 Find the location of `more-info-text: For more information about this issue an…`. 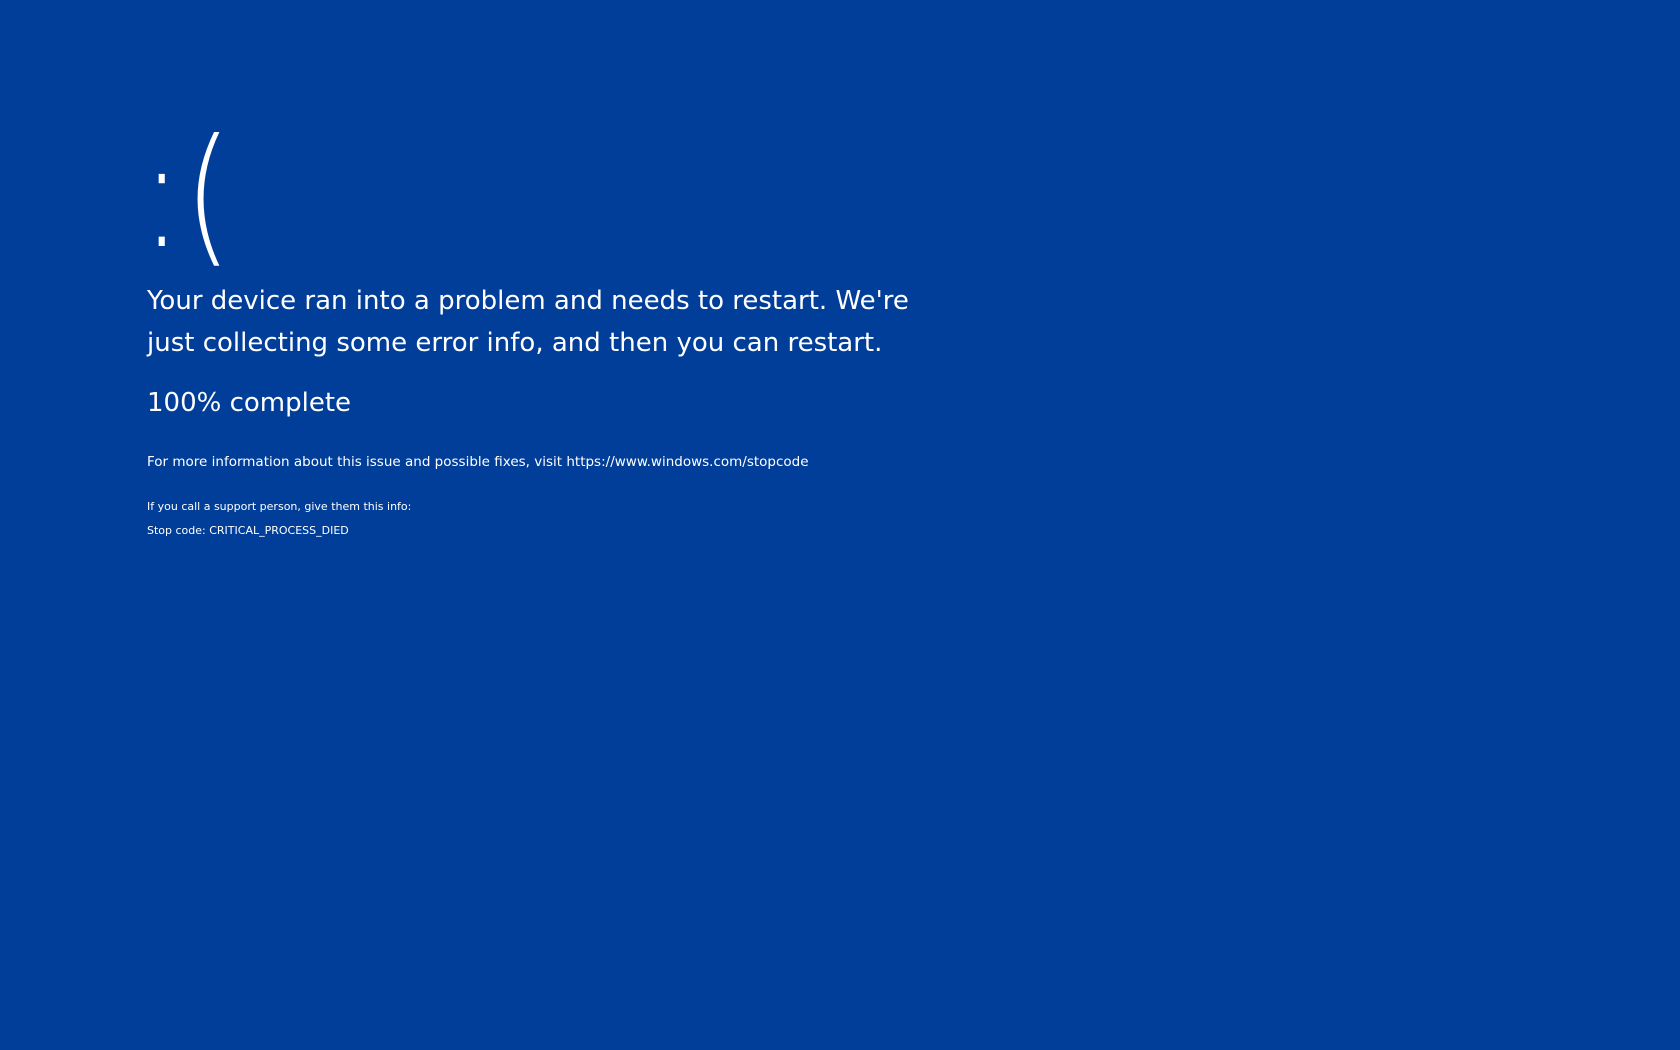

more-info-text: For more information about this issue an… is located at coordinates (478, 462).